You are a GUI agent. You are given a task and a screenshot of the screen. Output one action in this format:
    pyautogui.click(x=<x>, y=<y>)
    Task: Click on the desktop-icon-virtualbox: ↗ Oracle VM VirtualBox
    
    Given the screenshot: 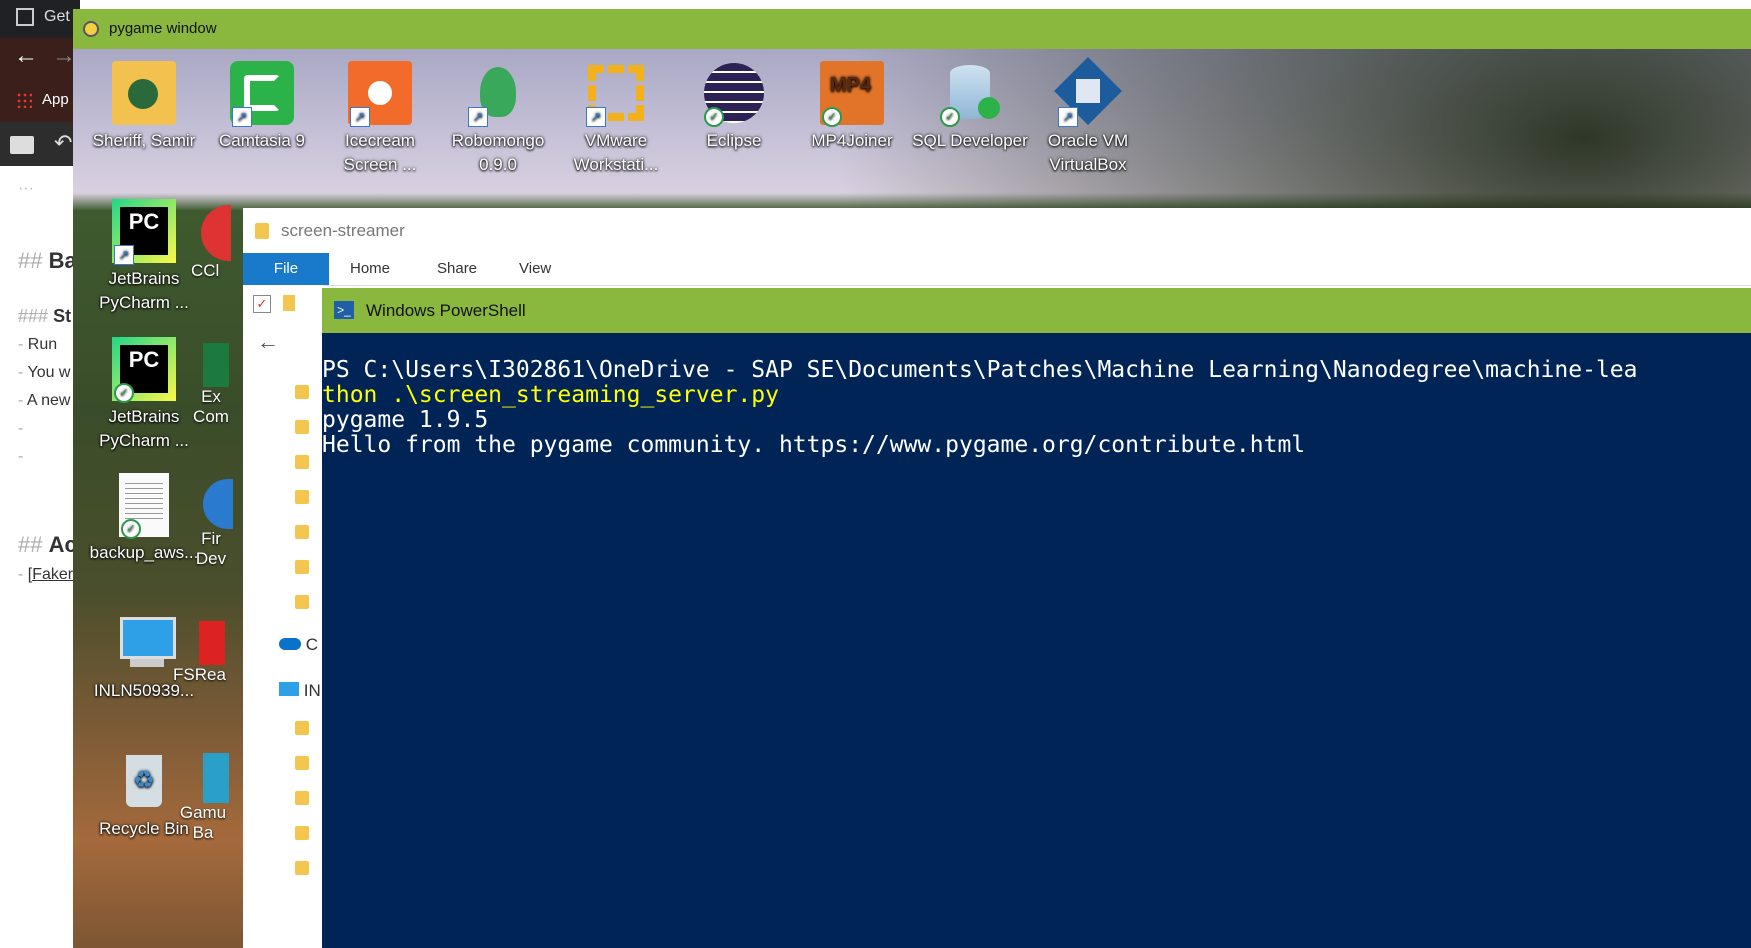 What is the action you would take?
    pyautogui.click(x=1088, y=117)
    